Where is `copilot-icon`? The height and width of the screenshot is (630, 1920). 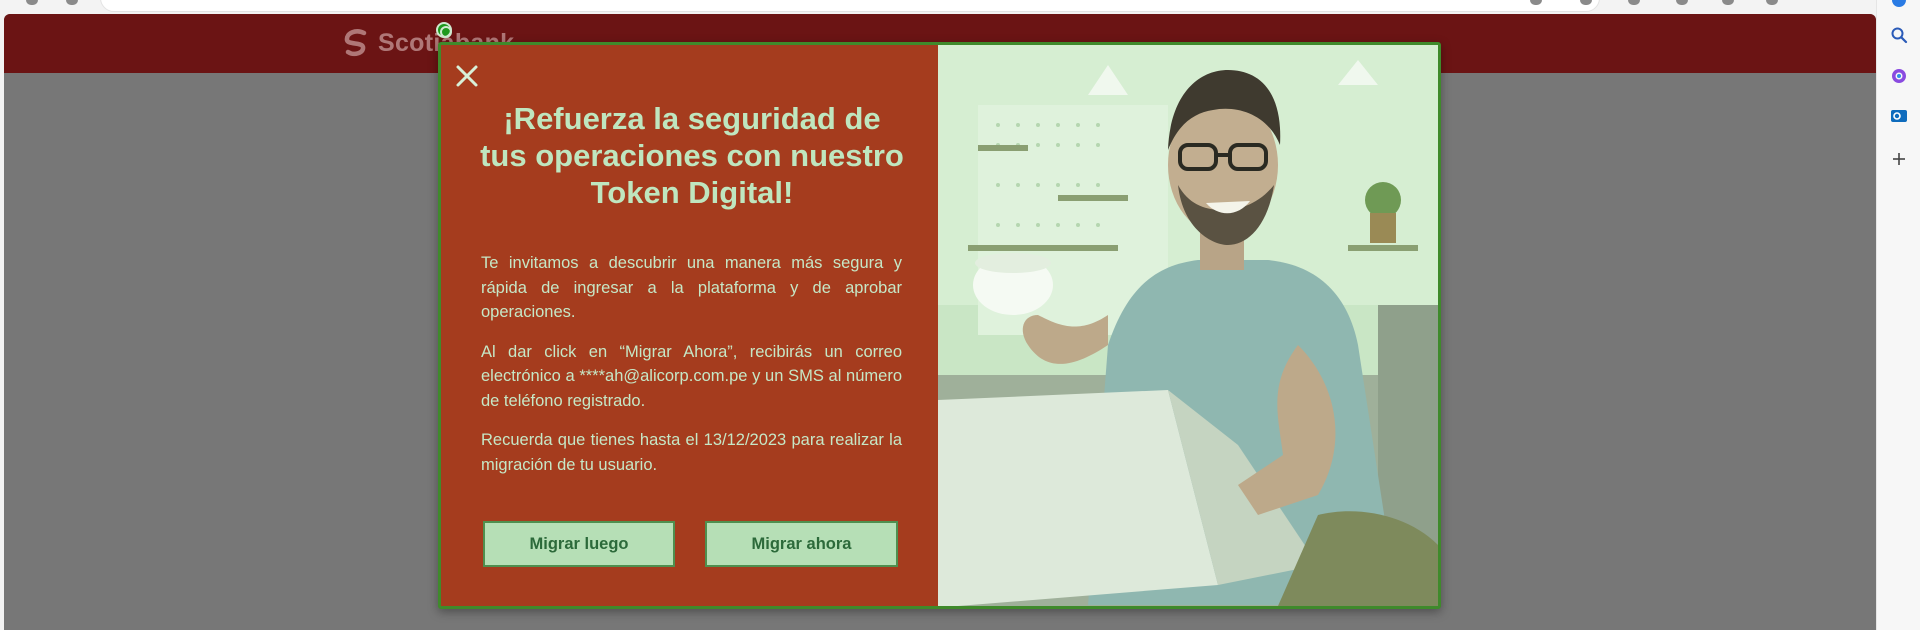 copilot-icon is located at coordinates (1899, 76).